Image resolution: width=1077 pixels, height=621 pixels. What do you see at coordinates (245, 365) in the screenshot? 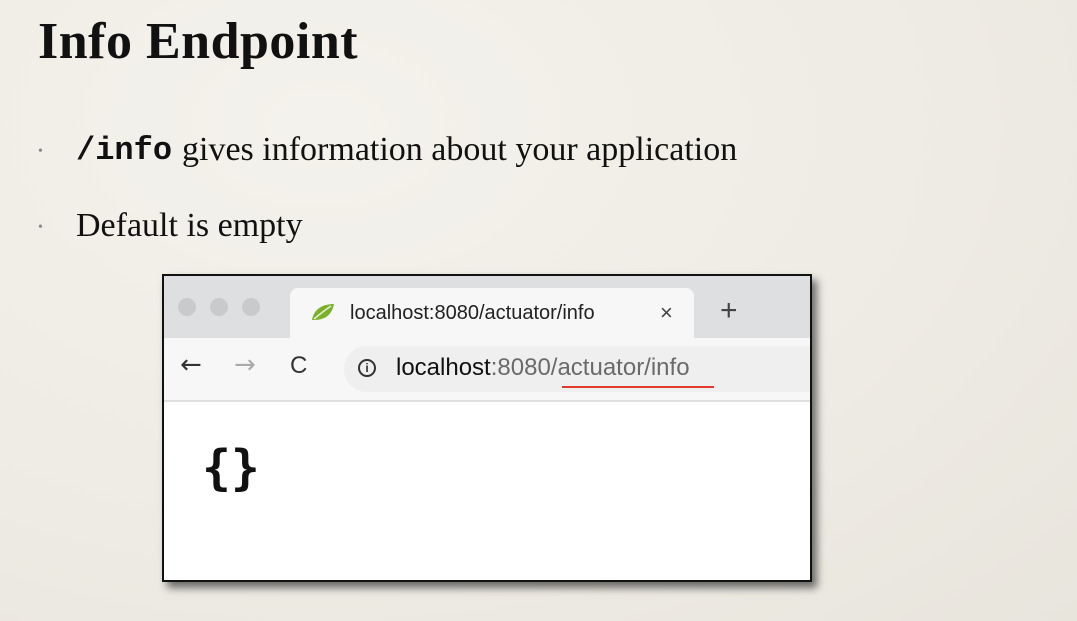
I see `forward-button: →` at bounding box center [245, 365].